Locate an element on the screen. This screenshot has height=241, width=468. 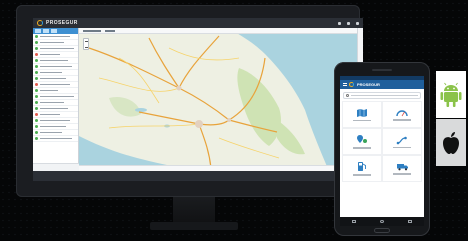
tab-groups is located at coordinates (46, 31).